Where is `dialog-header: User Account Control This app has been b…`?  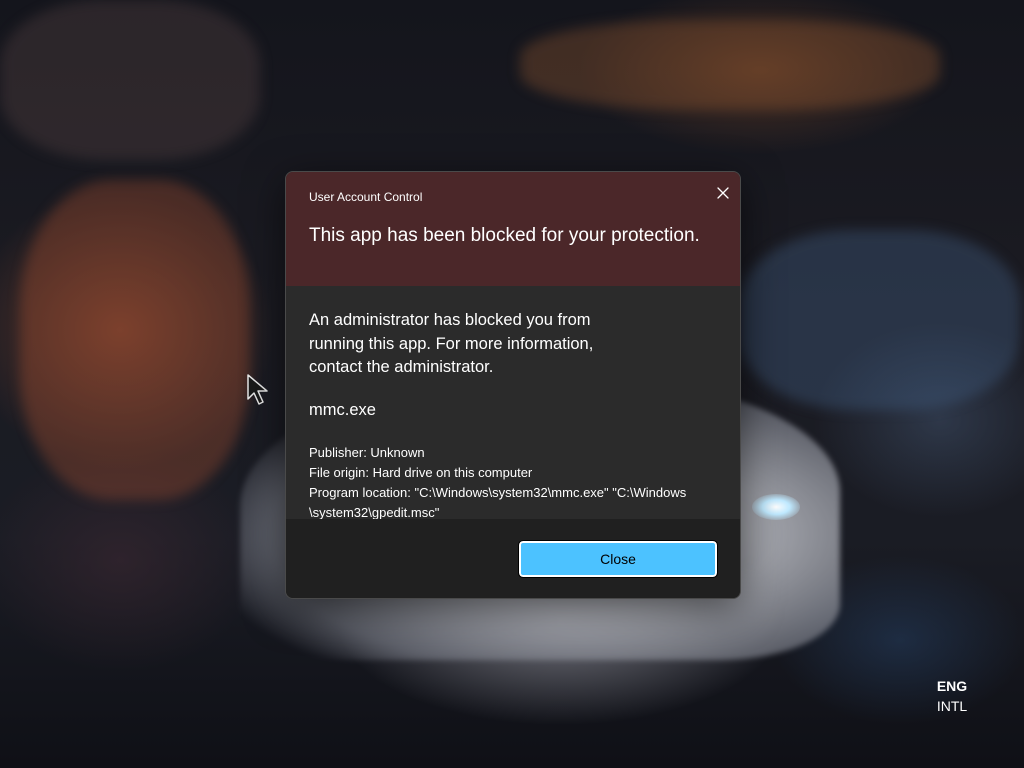
dialog-header: User Account Control This app has been b… is located at coordinates (513, 229).